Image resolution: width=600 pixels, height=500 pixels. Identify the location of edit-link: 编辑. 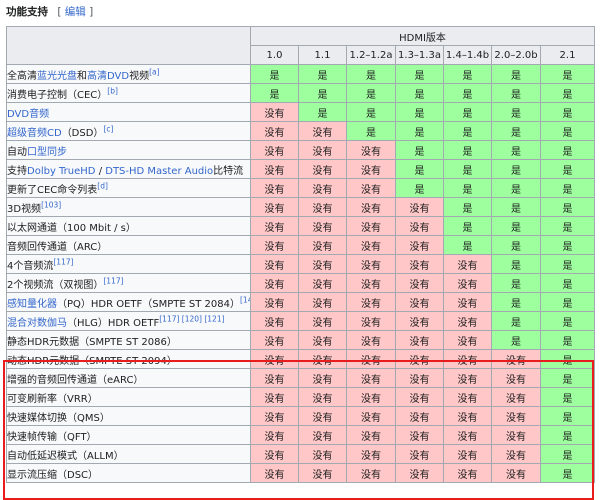
(75, 12).